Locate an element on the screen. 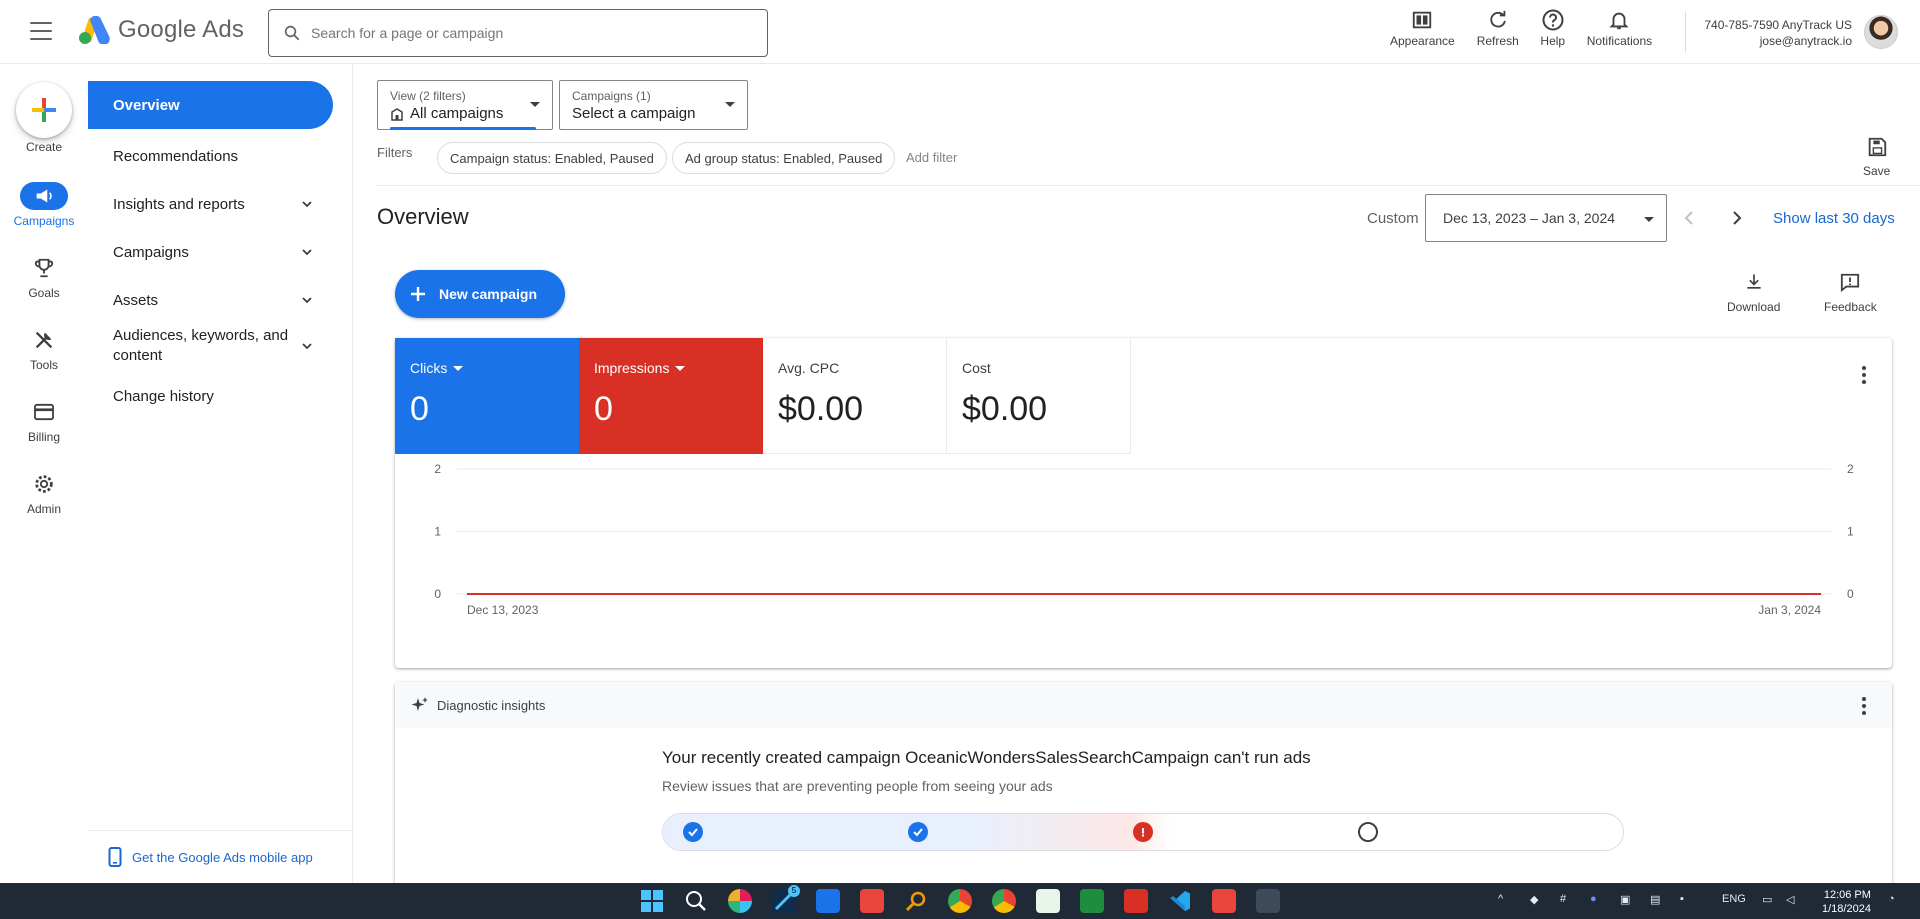 The height and width of the screenshot is (919, 1920). nav-change-history: Change history is located at coordinates (210, 396).